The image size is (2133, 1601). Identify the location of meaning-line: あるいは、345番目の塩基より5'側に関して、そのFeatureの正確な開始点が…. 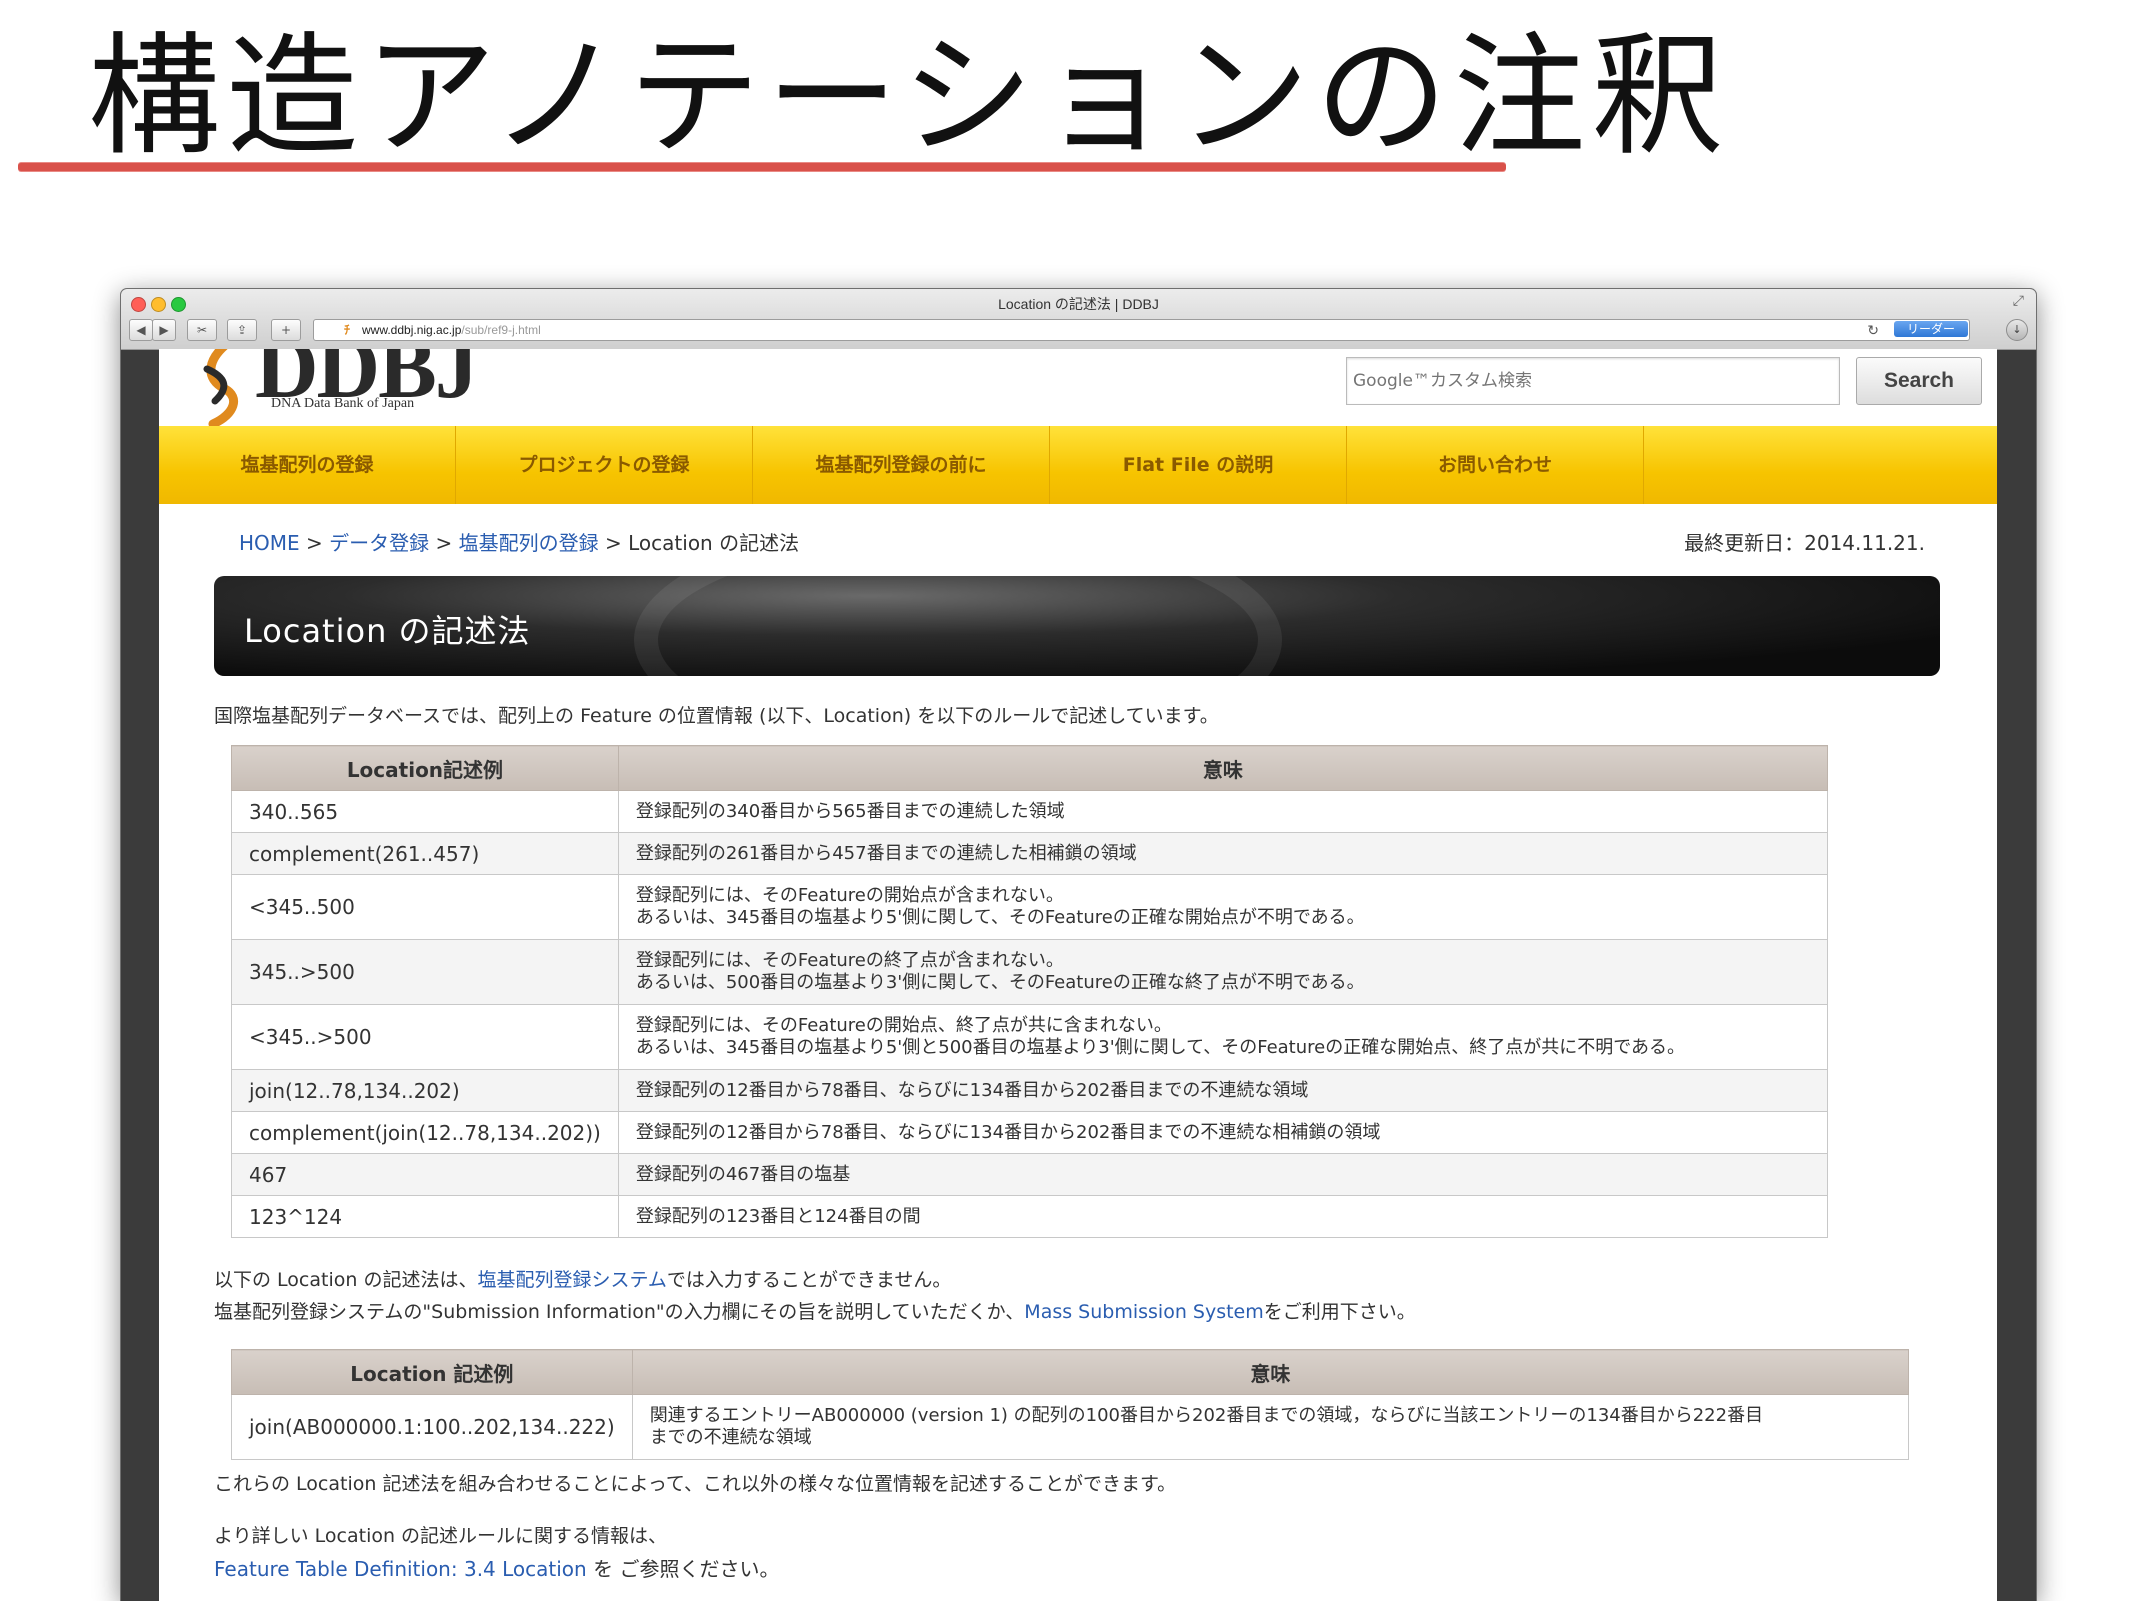
(1000, 917).